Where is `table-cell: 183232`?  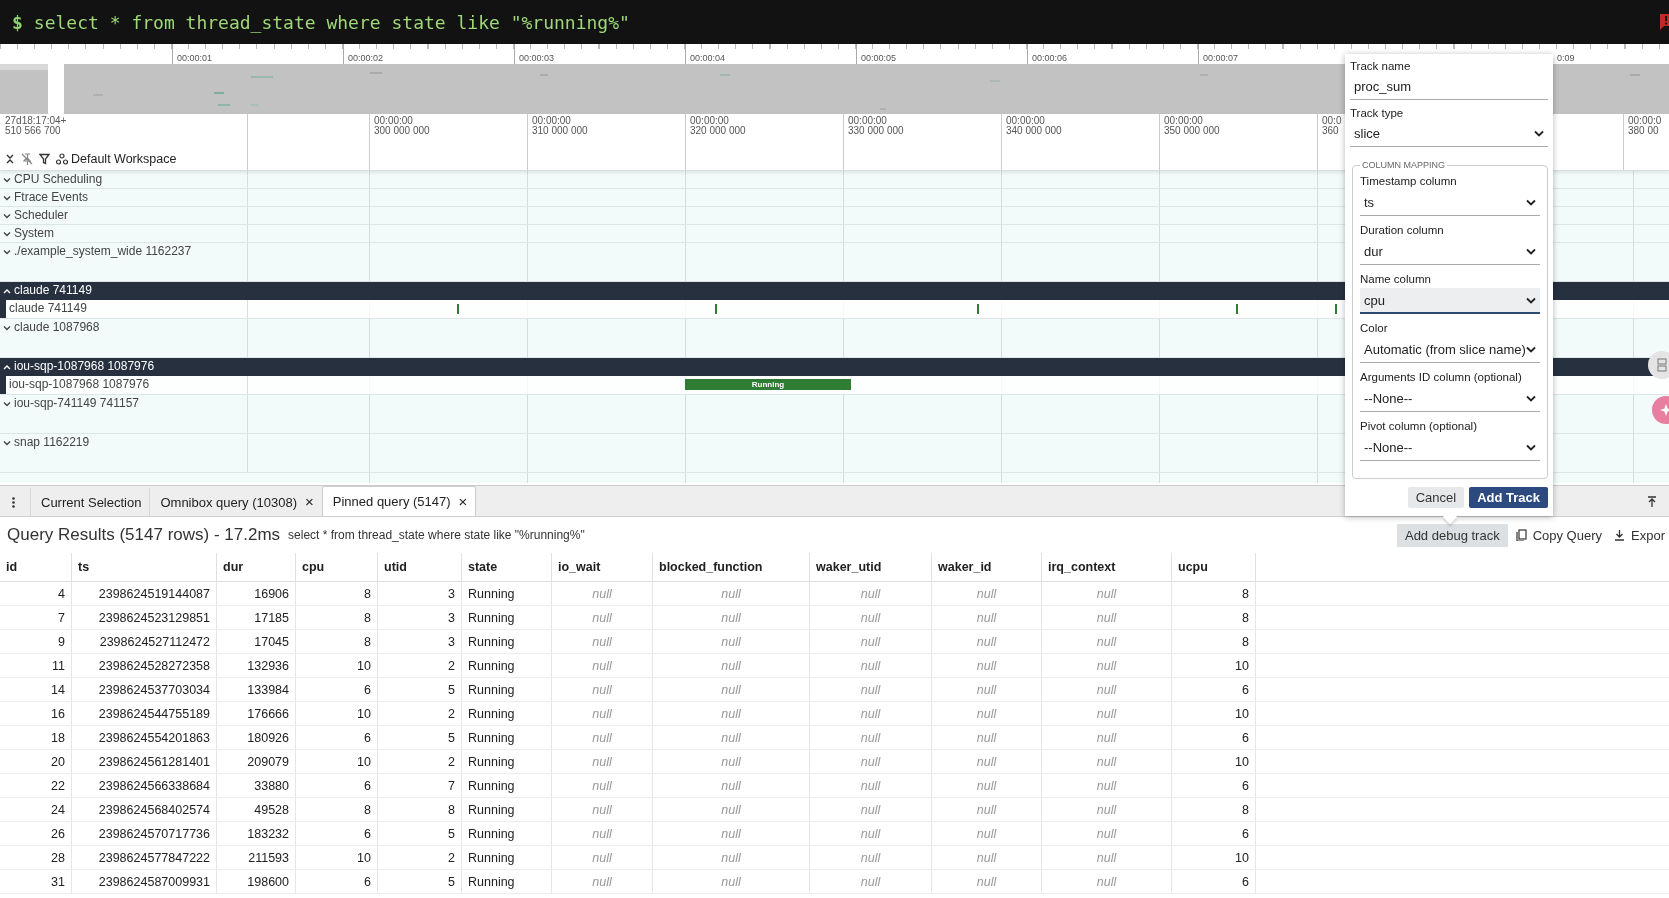
table-cell: 183232 is located at coordinates (256, 833).